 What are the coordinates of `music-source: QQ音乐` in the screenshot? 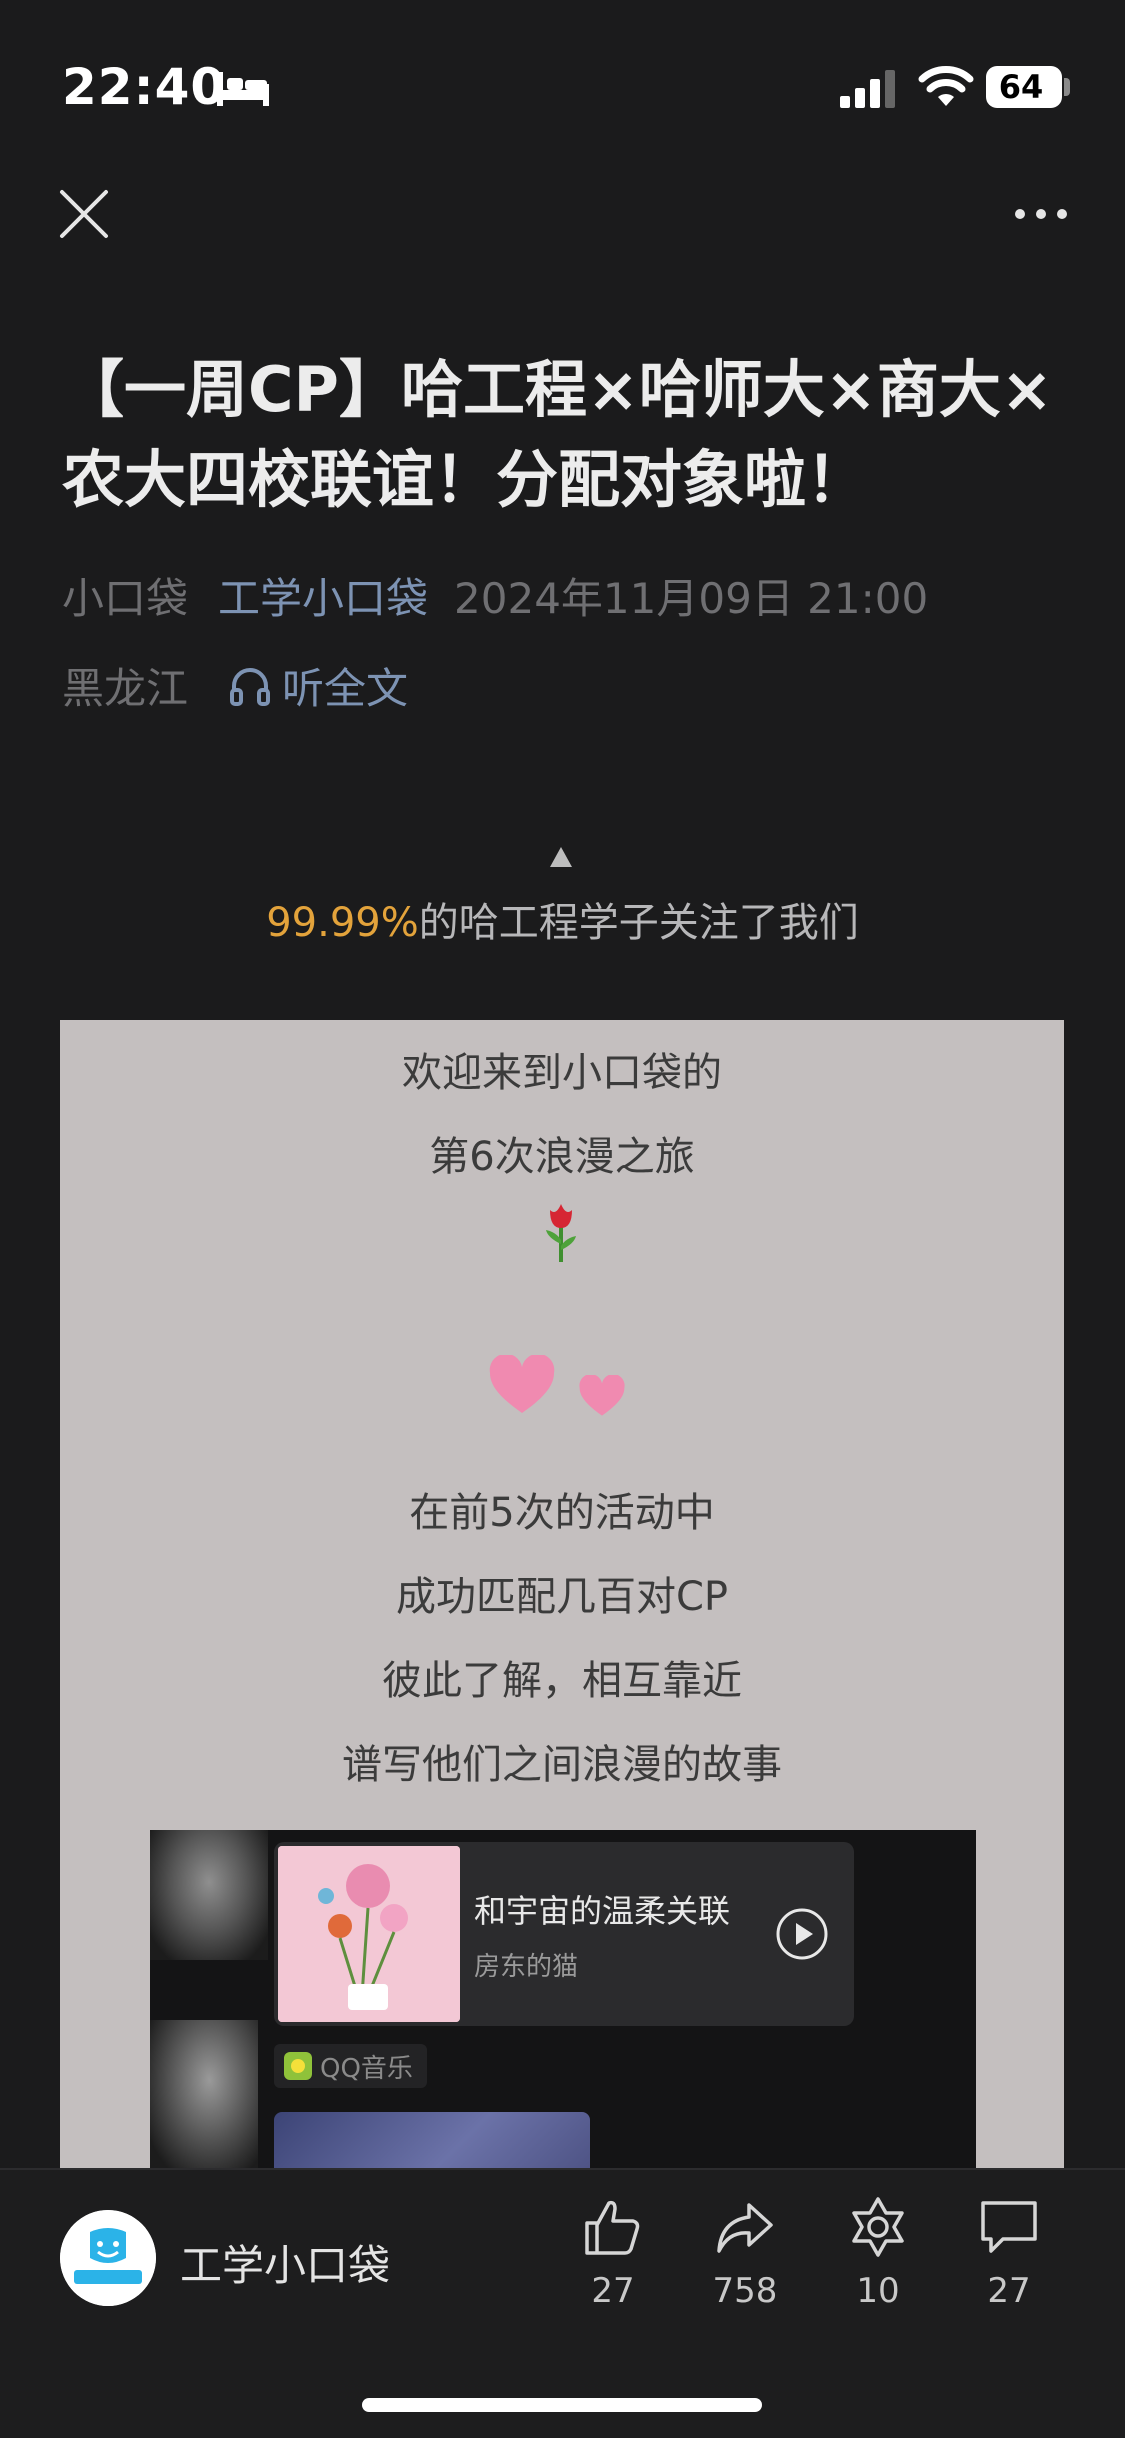 It's located at (366, 2068).